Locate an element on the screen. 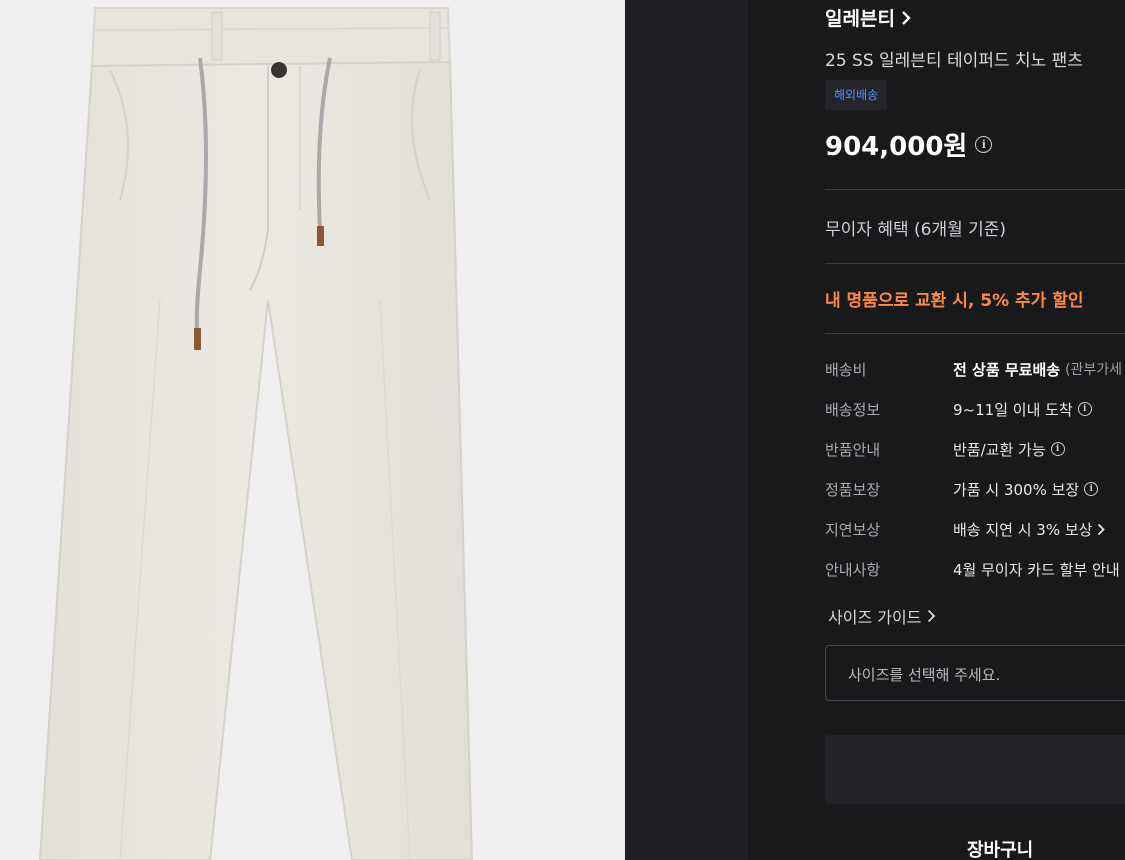 The height and width of the screenshot is (860, 1125). return-status: 반품/교환 가능 is located at coordinates (999, 449).